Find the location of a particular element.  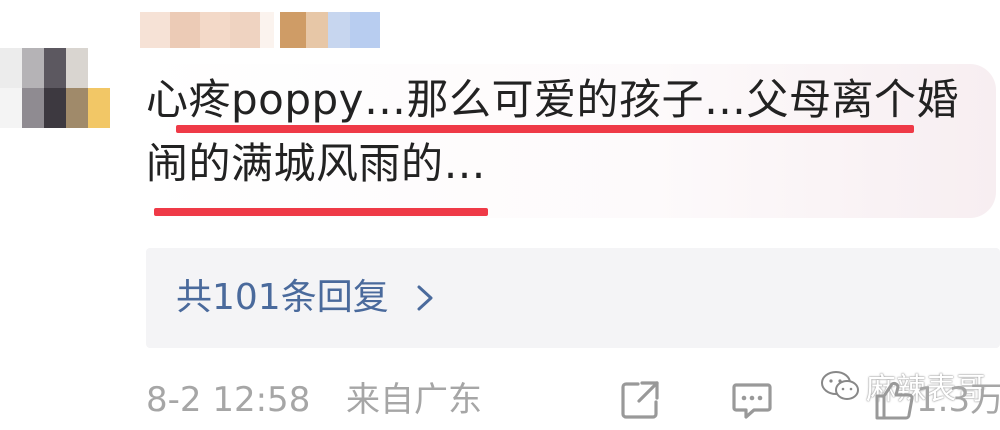

avatar is located at coordinates (55, 88).